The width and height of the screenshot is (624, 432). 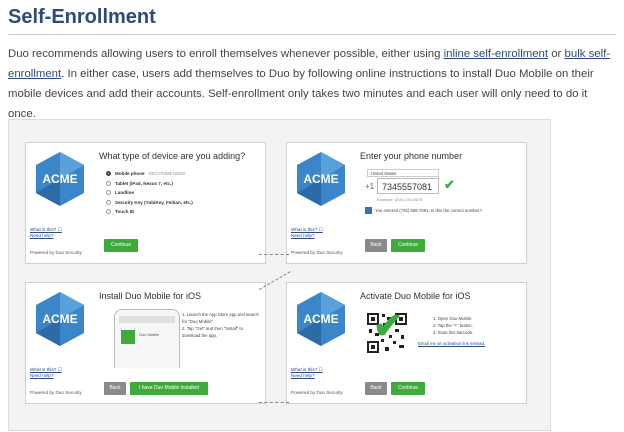 What do you see at coordinates (82, 17) in the screenshot?
I see `page-title: Self-Enrollment` at bounding box center [82, 17].